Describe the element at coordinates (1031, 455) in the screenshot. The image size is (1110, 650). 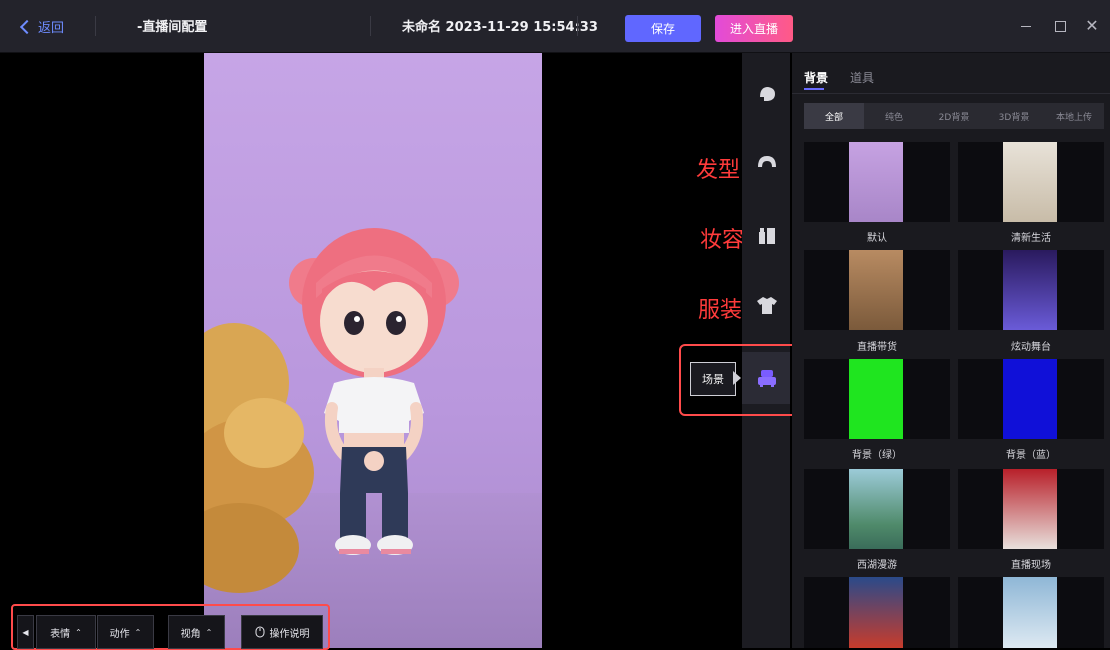
I see `bg-item-label: 背景（蓝）` at that location.